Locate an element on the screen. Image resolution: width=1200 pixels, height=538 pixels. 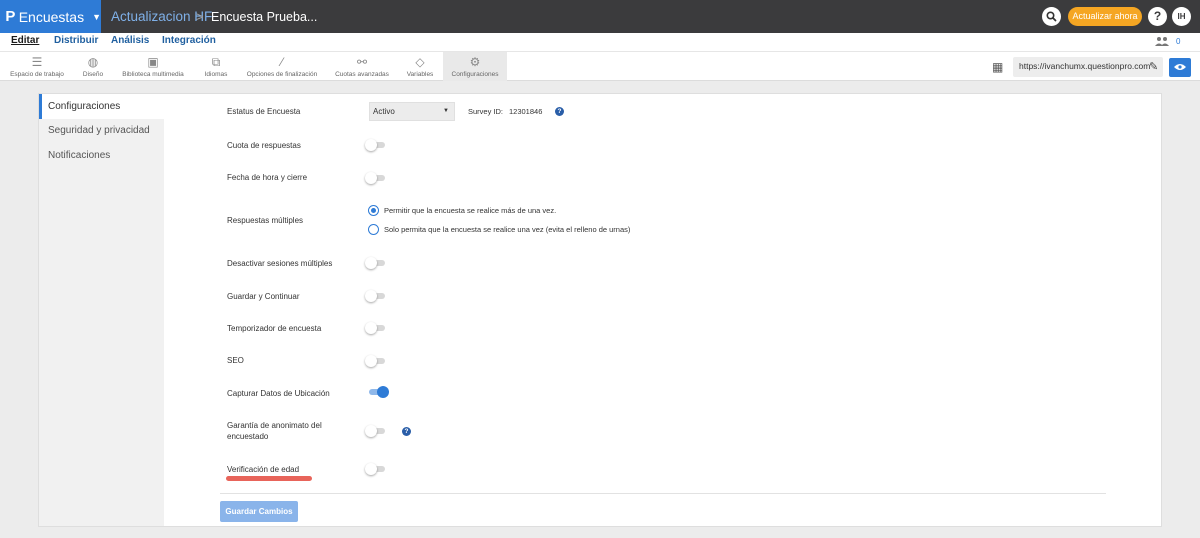
tool-workspace: ☰ Espacio de trabajo is located at coordinates (37, 66).